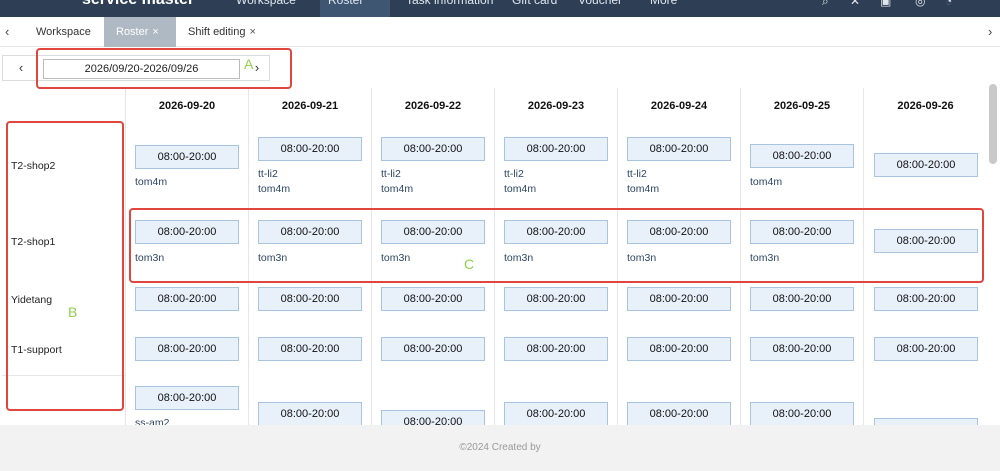 This screenshot has height=471, width=1000. I want to click on settings-icon: ◎, so click(920, 4).